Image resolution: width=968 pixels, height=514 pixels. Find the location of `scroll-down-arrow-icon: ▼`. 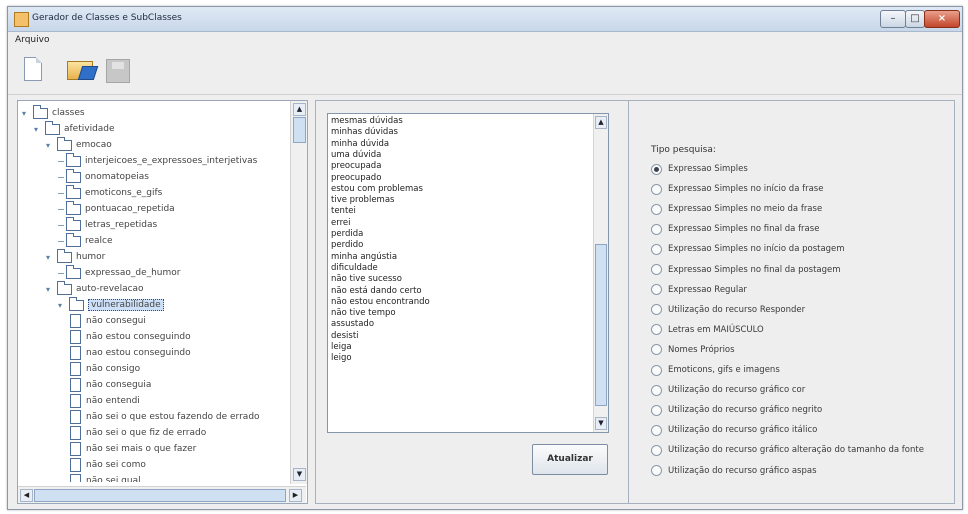

scroll-down-arrow-icon: ▼ is located at coordinates (299, 474).